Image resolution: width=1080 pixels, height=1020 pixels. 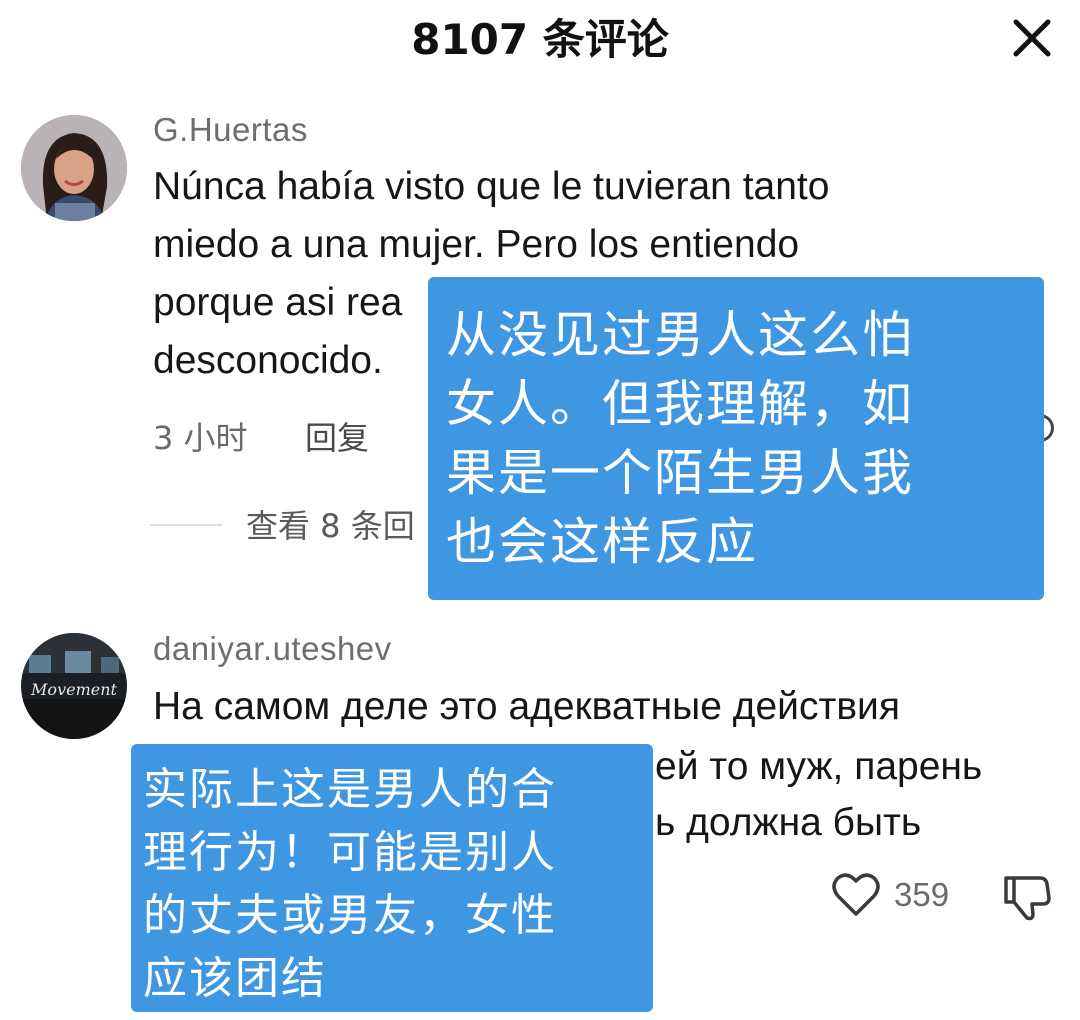 I want to click on overlay-line: 也会这样反应, so click(x=602, y=542).